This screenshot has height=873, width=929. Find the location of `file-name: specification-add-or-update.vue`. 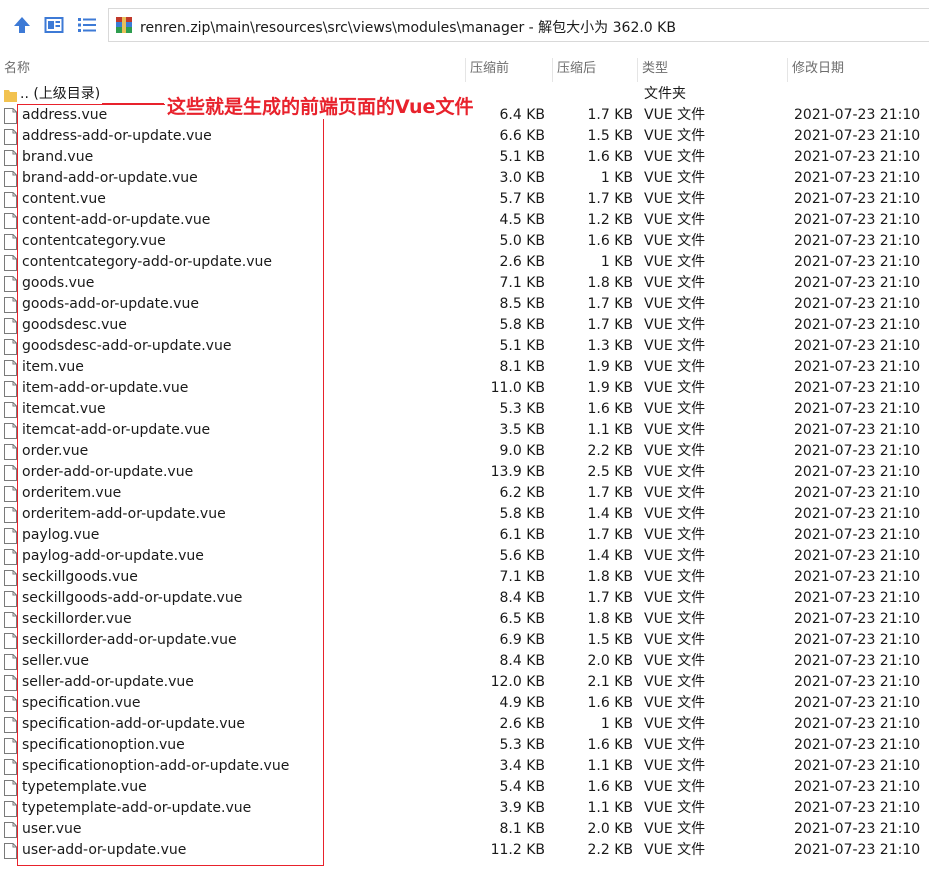

file-name: specification-add-or-update.vue is located at coordinates (134, 724).